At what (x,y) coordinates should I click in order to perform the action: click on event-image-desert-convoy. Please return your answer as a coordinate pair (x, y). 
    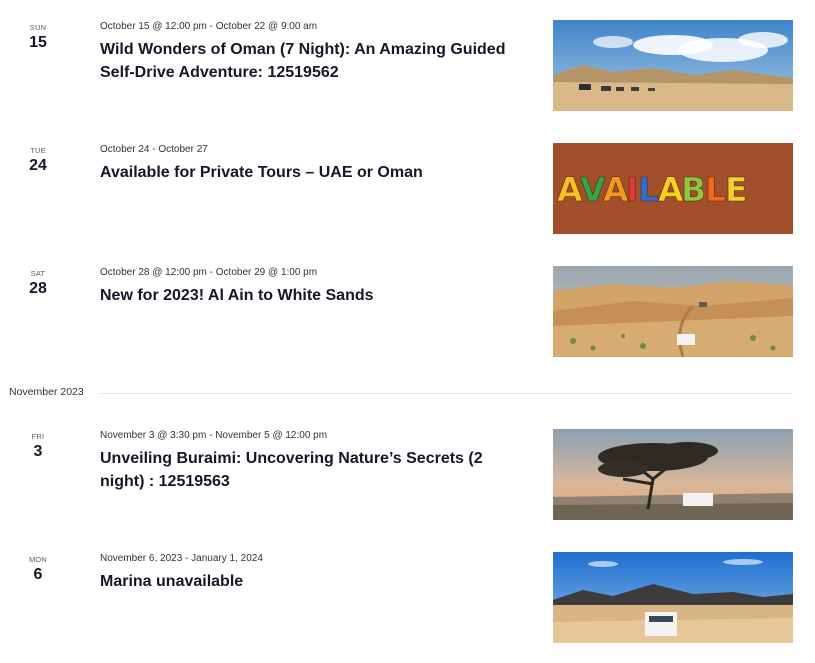
    Looking at the image, I should click on (673, 65).